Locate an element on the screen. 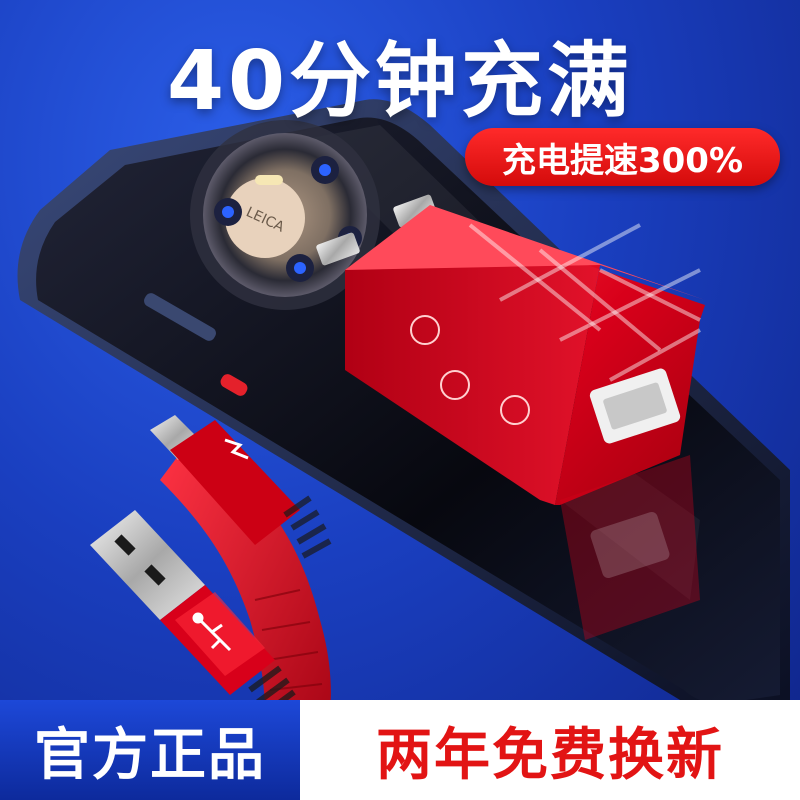 The width and height of the screenshot is (800, 800). official-genuine-label: 官方正品 is located at coordinates (150, 750).